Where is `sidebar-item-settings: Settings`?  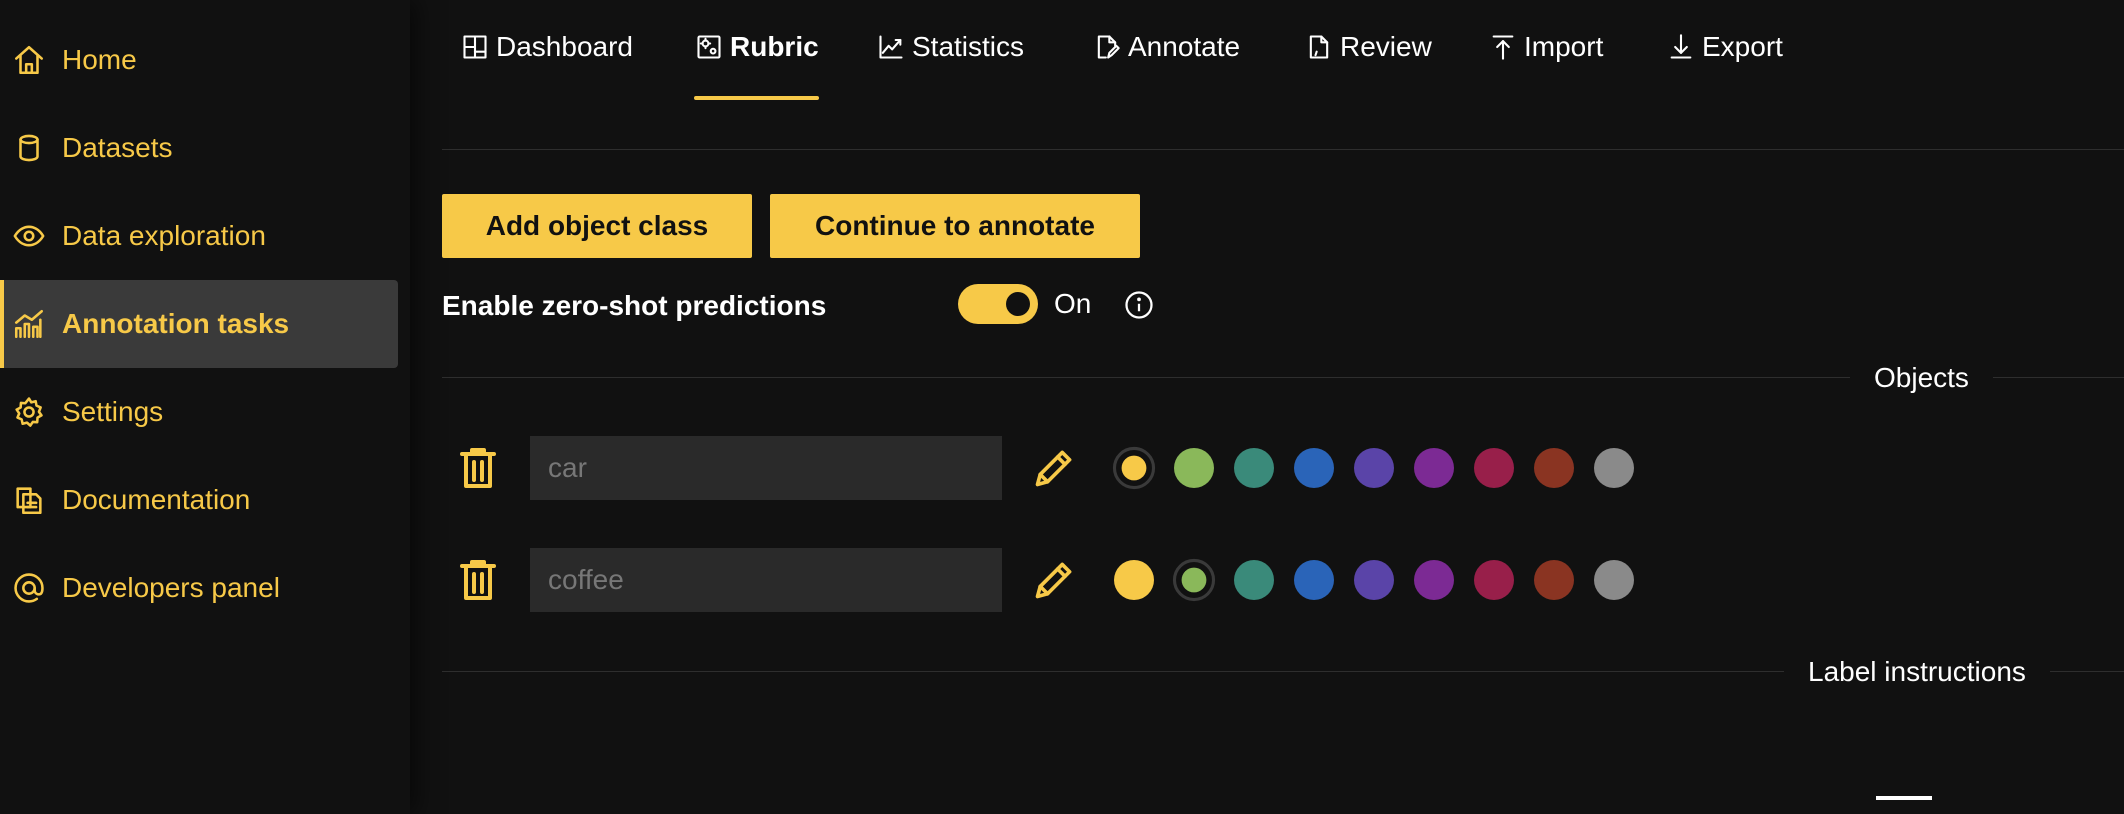
sidebar-item-settings: Settings is located at coordinates (199, 412).